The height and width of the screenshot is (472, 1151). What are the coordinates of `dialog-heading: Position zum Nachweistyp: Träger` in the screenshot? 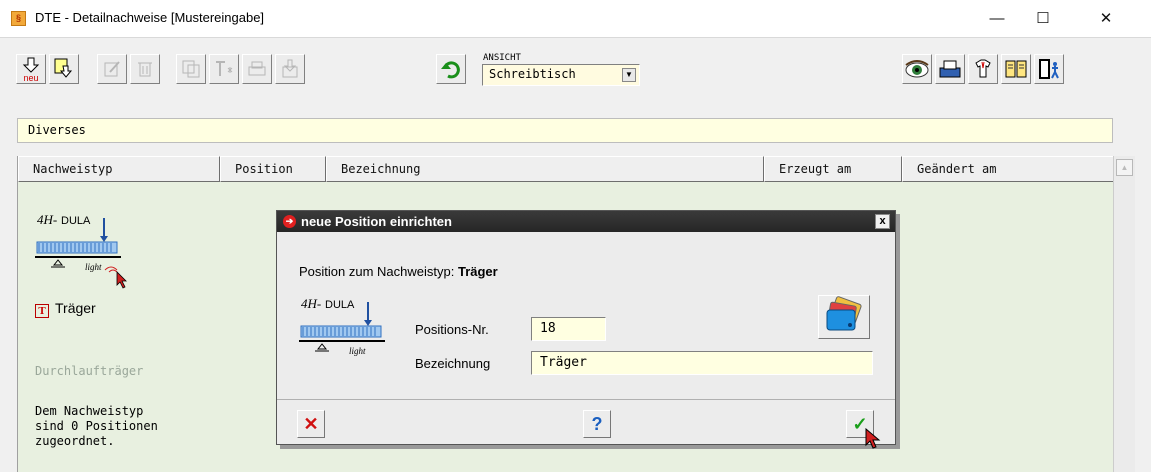 It's located at (398, 271).